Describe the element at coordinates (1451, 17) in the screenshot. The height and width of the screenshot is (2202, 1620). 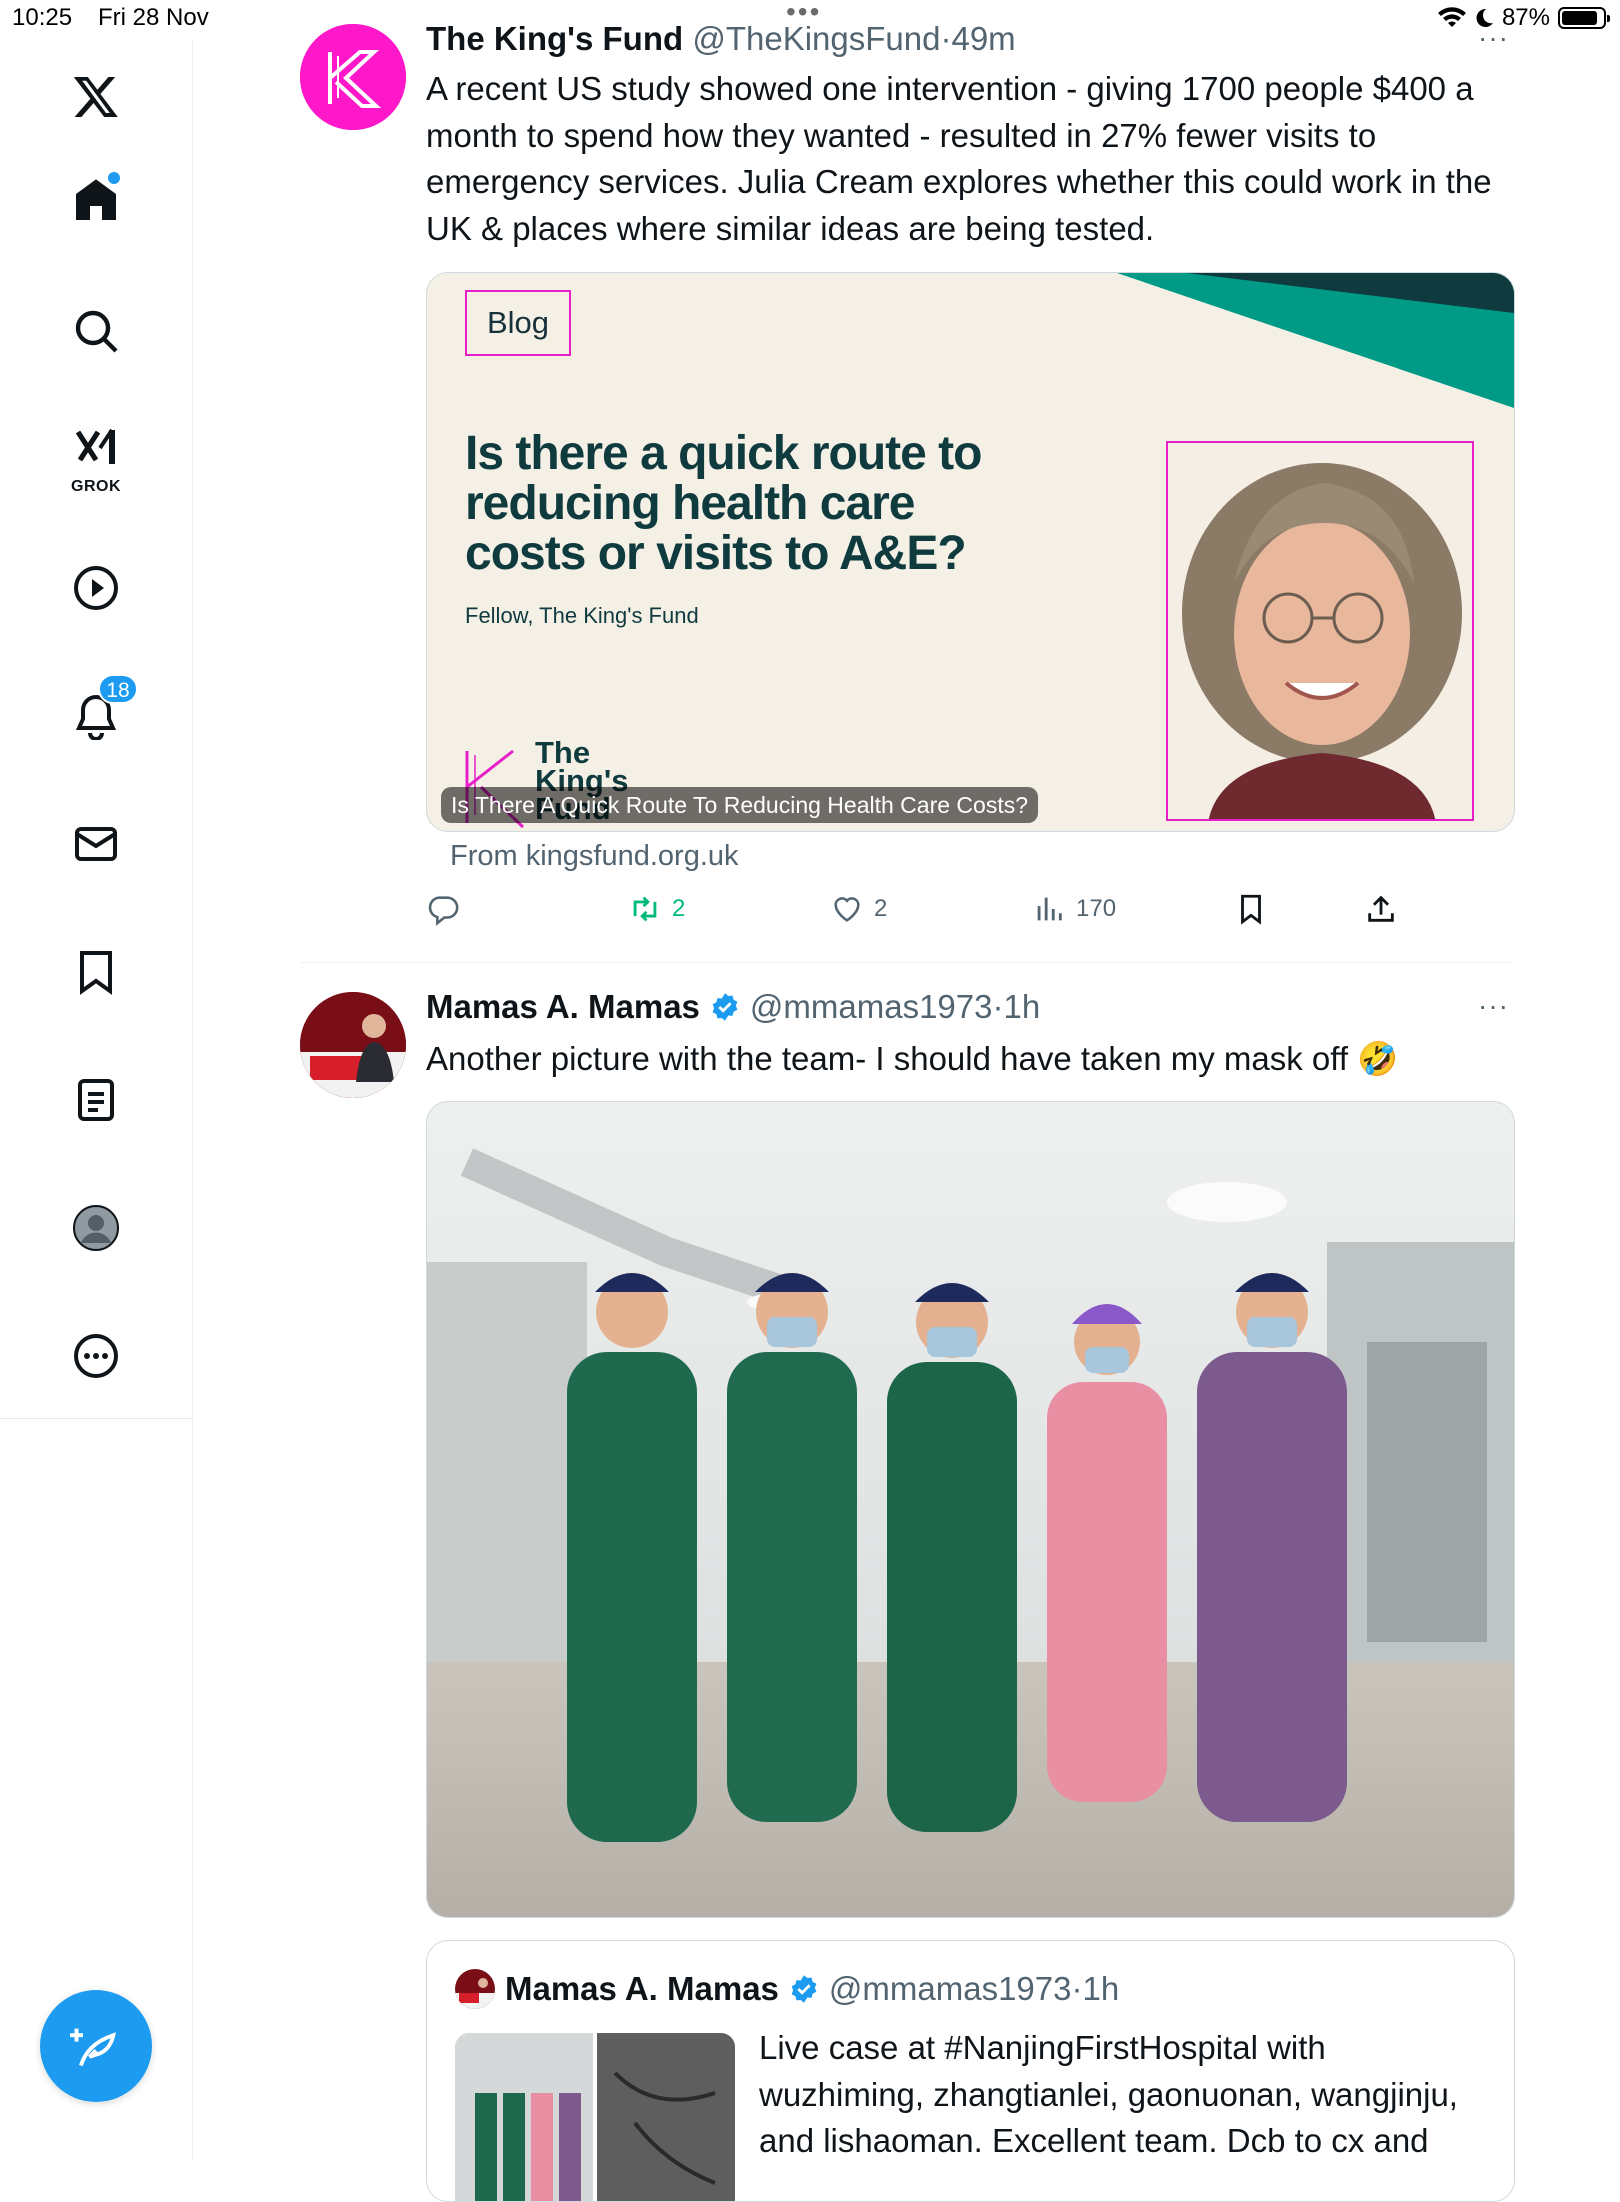
I see `wifi-icon` at that location.